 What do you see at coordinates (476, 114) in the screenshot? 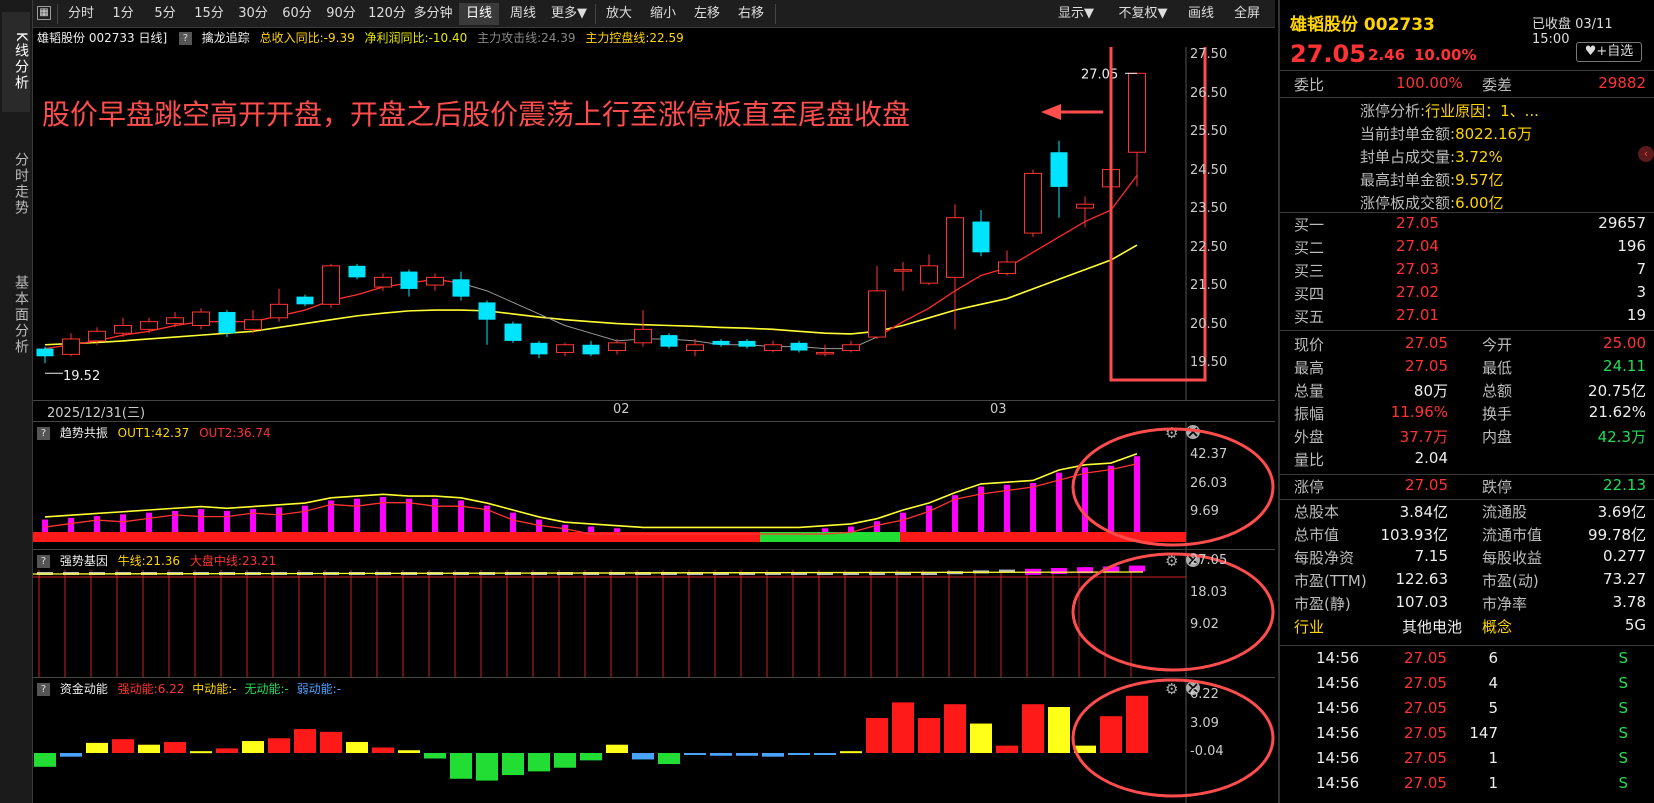
I see `annotation-text: 股价早盘跳空高开开盘，开盘之后股价震荡上行至涨停板直至尾盘收盘` at bounding box center [476, 114].